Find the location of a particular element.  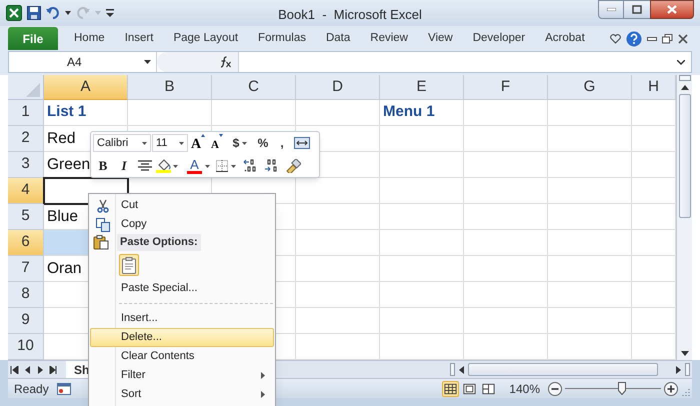

scroll-left-icon is located at coordinates (461, 370).